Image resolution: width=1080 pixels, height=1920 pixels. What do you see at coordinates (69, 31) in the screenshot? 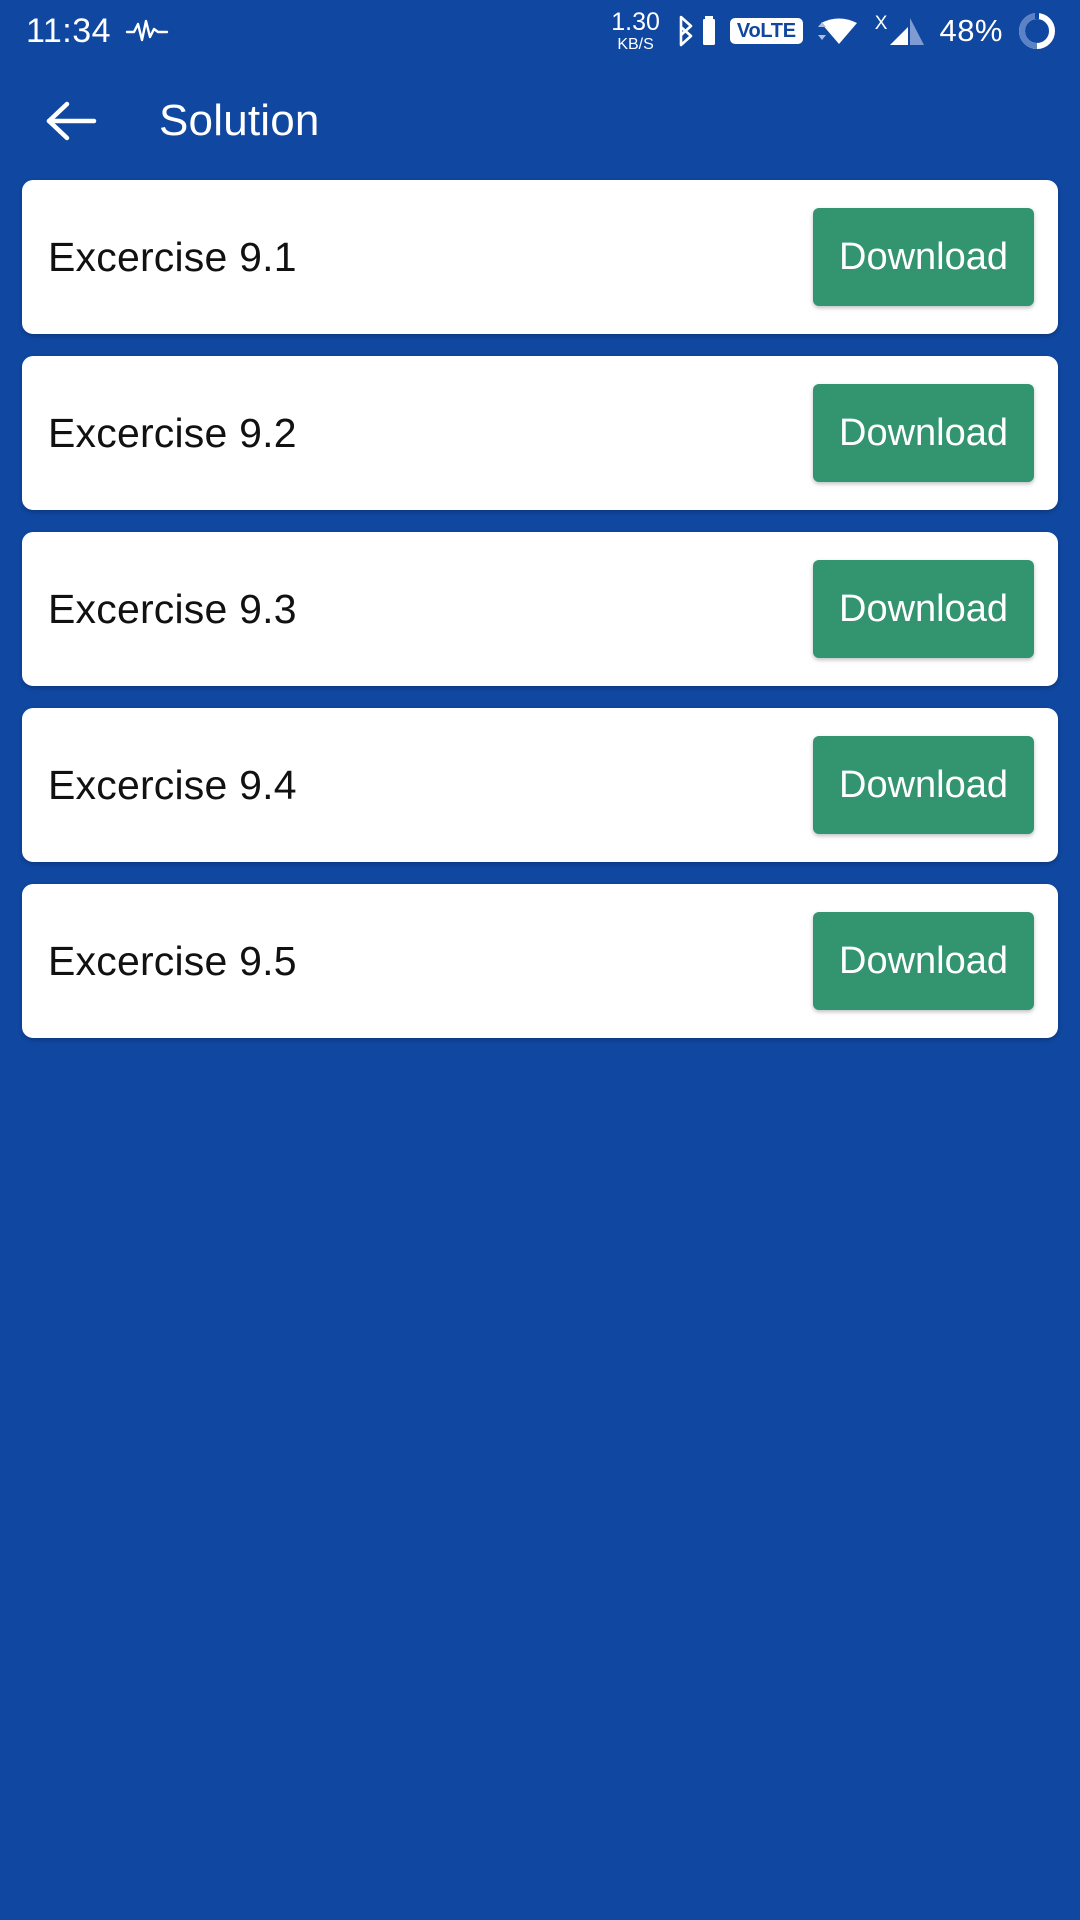
I see `status-clock: 11:34` at bounding box center [69, 31].